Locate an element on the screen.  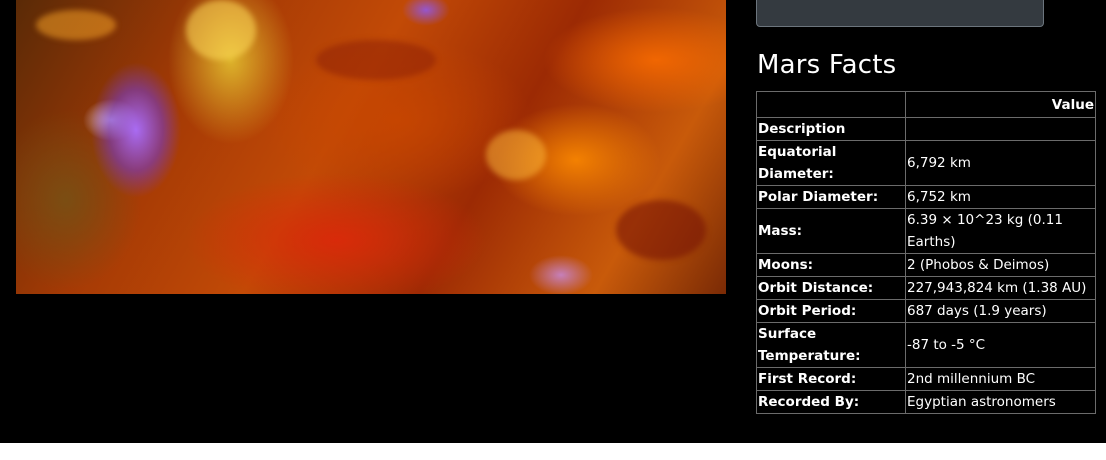
row-label: Orbit Distance: is located at coordinates (831, 288).